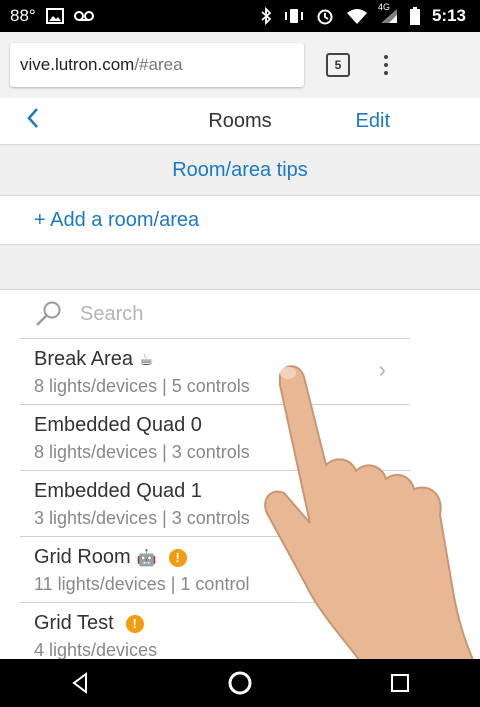 This screenshot has width=480, height=707. I want to click on page-title: Rooms, so click(240, 120).